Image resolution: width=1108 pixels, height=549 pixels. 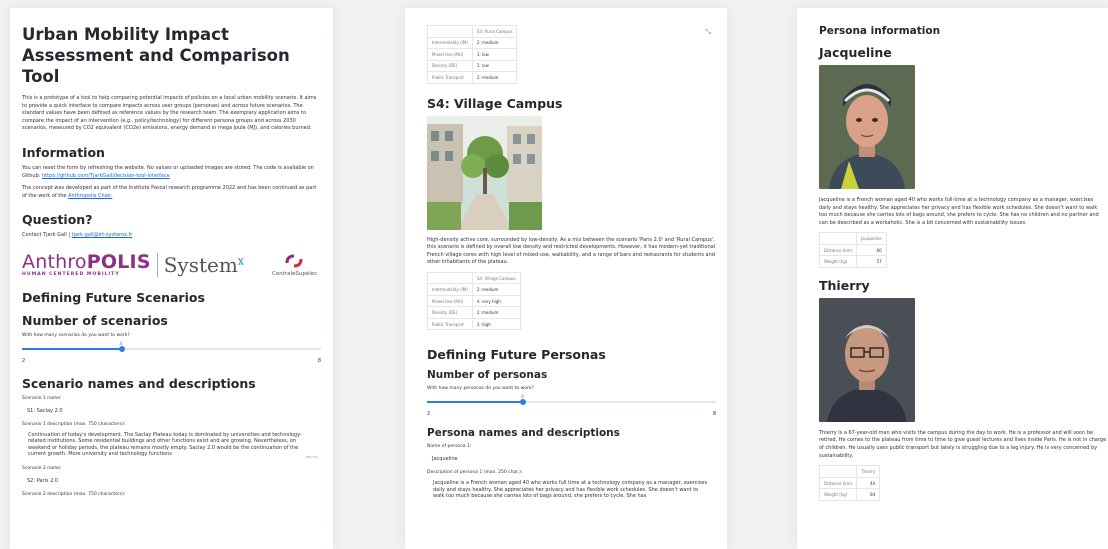 I want to click on thierry-table: Thierry Distance (km) 40 Weight (kg) 84, so click(x=849, y=483).